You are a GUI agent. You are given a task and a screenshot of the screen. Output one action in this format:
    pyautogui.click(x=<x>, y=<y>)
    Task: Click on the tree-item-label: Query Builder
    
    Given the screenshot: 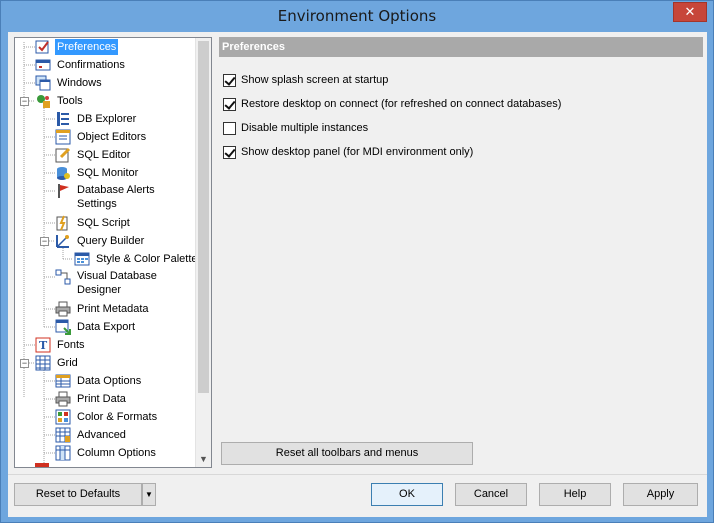 What is the action you would take?
    pyautogui.click(x=111, y=241)
    